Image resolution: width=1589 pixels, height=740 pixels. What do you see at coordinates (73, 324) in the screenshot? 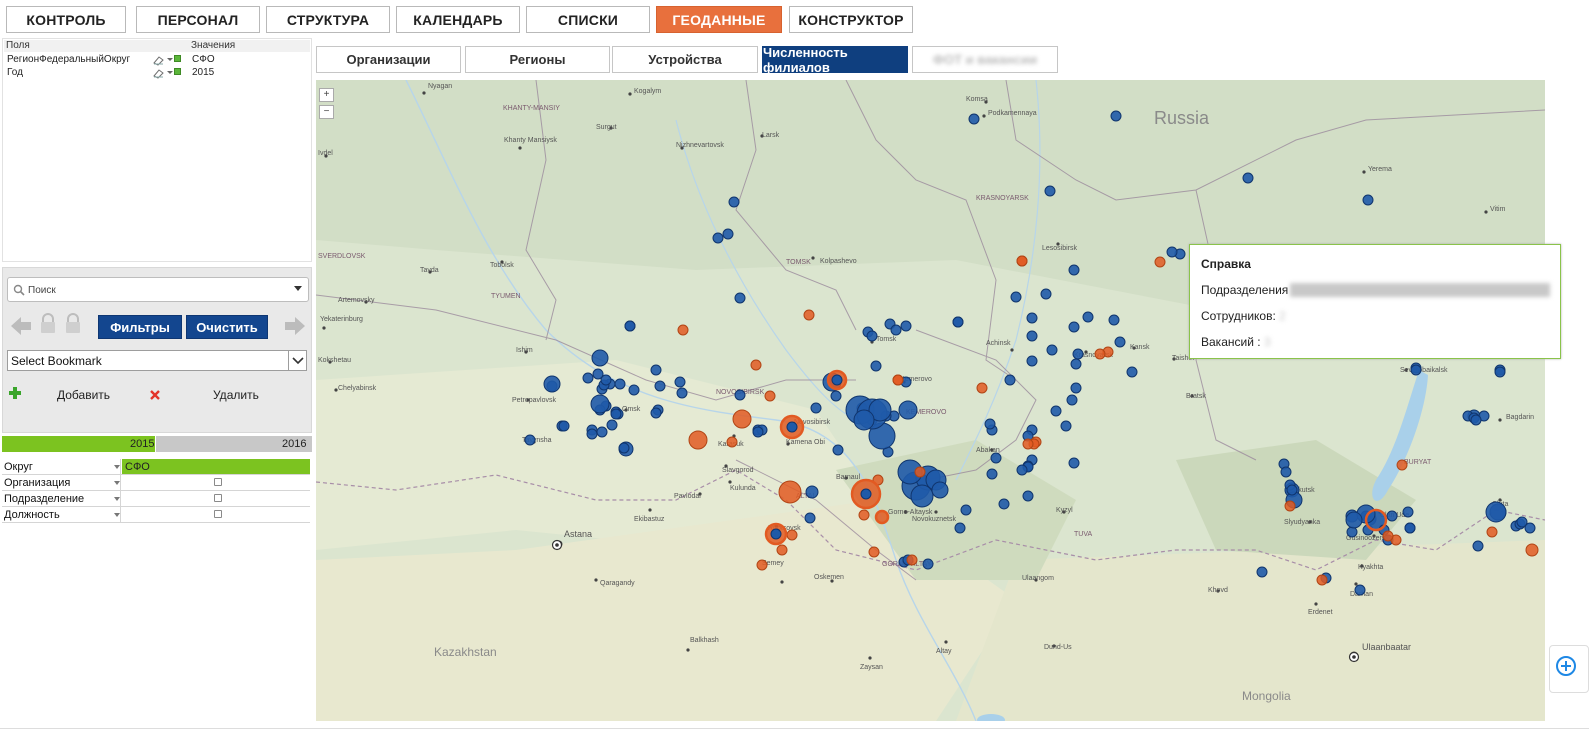
I see `unlock-icon` at bounding box center [73, 324].